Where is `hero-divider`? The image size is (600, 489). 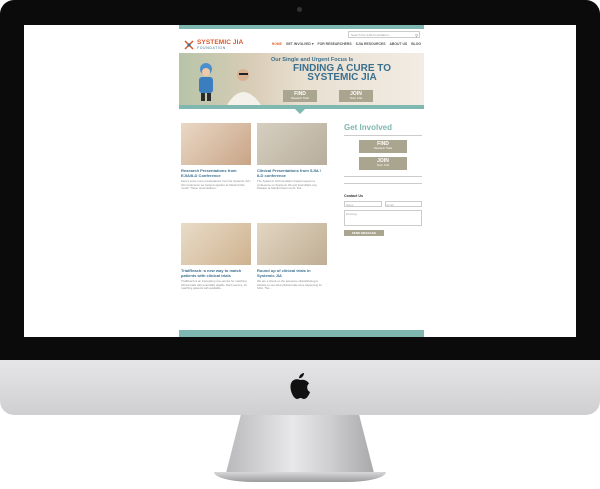 hero-divider is located at coordinates (301, 109).